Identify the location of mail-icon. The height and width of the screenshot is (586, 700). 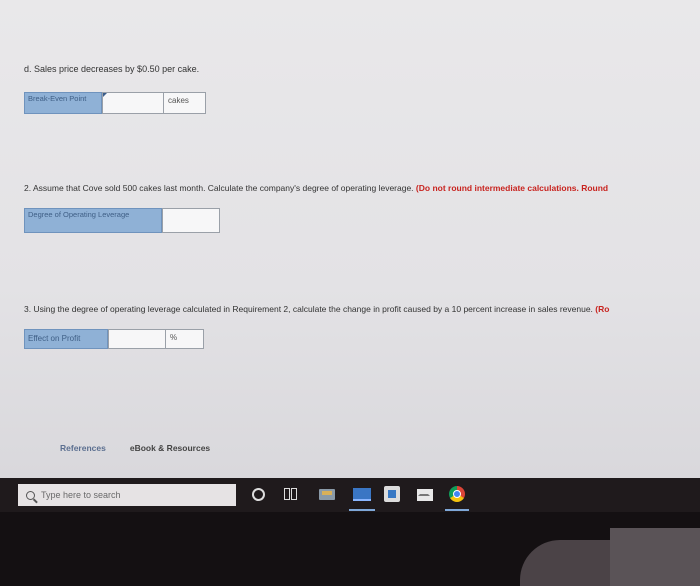
(425, 495).